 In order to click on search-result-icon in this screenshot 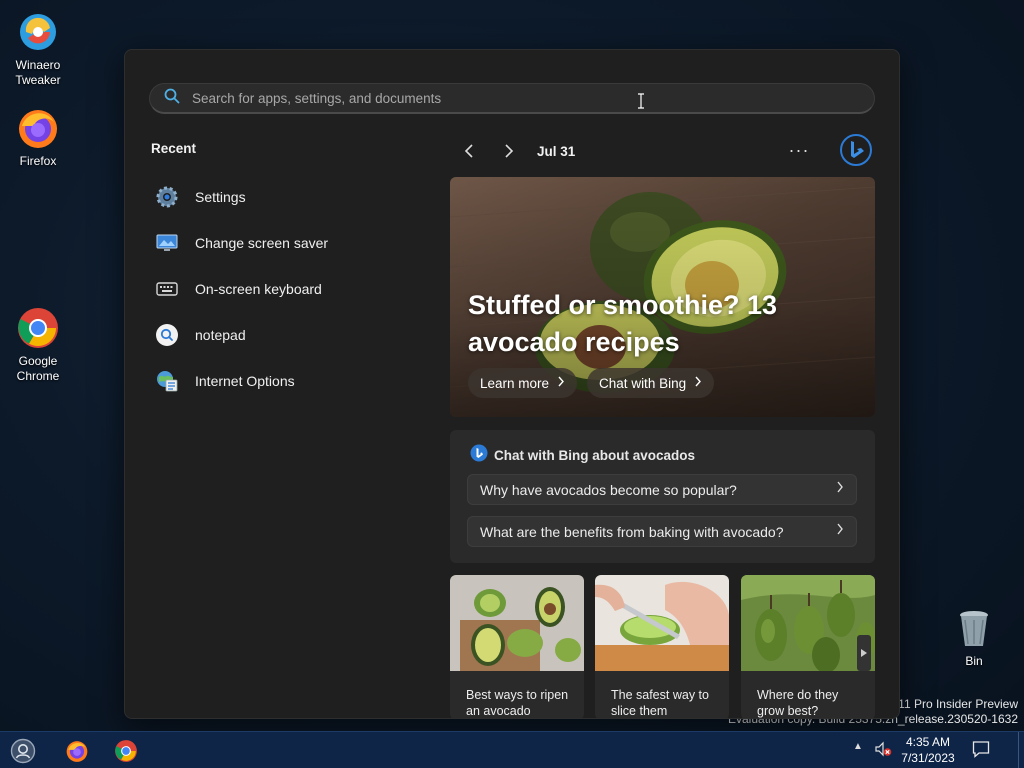, I will do `click(167, 335)`.